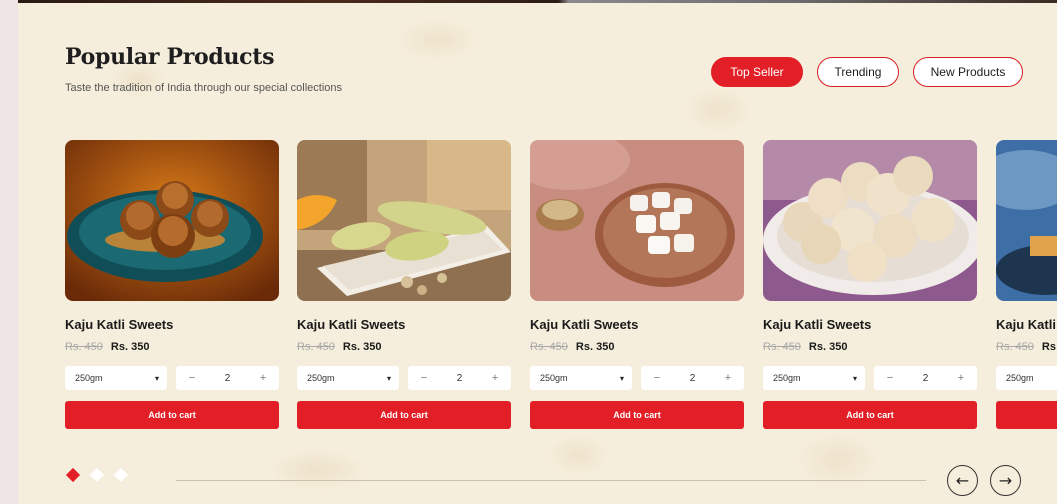 Image resolution: width=1057 pixels, height=504 pixels. Describe the element at coordinates (170, 57) in the screenshot. I see `section-title: Popular Products` at that location.